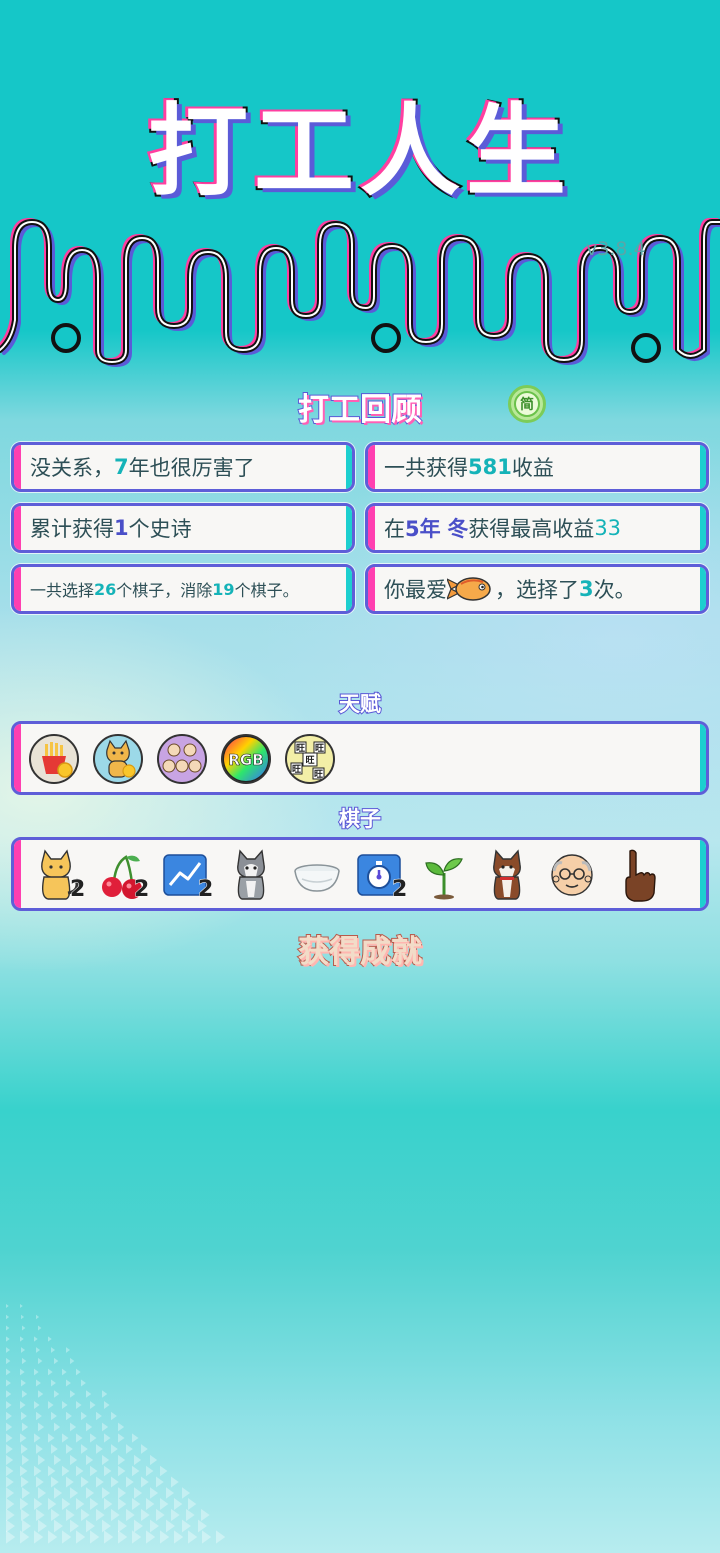 The width and height of the screenshot is (720, 1553). What do you see at coordinates (360, 819) in the screenshot?
I see `pieces-title: 棋子` at bounding box center [360, 819].